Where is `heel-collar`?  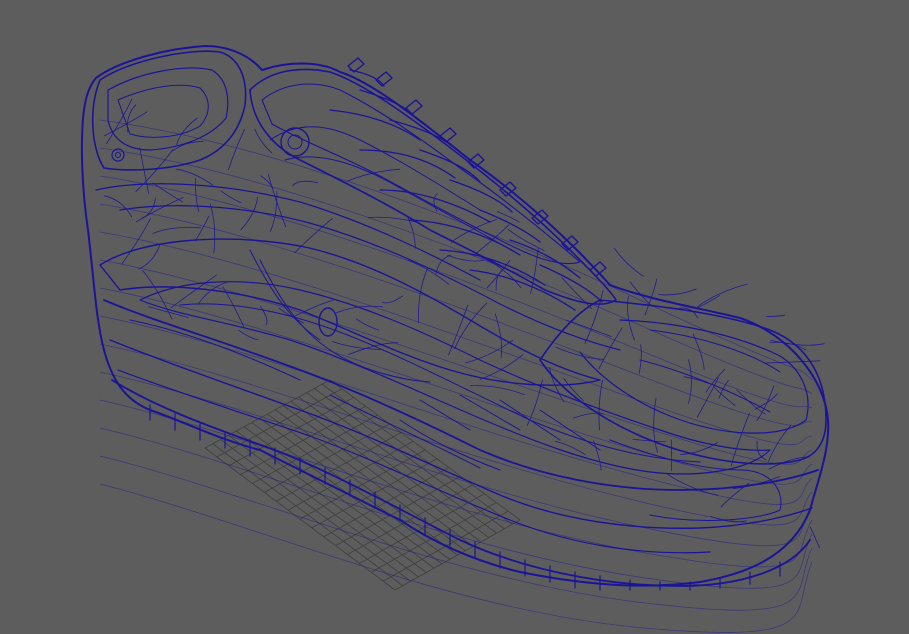
heel-collar is located at coordinates (169, 110).